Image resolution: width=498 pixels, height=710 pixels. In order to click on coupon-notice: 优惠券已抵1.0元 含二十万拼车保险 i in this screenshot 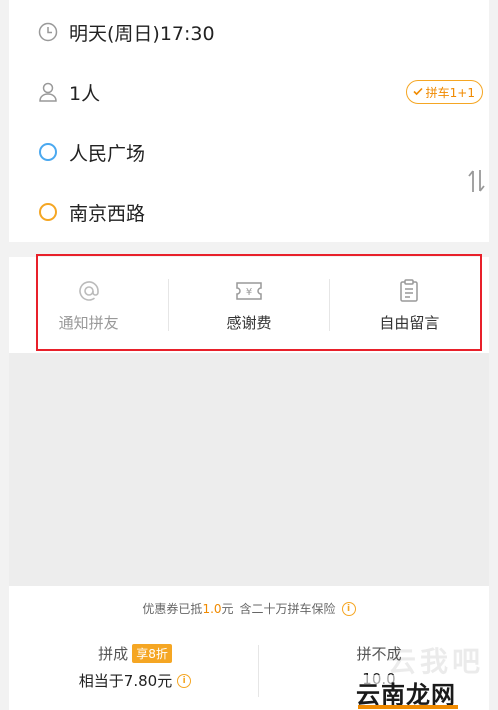, I will do `click(249, 608)`.